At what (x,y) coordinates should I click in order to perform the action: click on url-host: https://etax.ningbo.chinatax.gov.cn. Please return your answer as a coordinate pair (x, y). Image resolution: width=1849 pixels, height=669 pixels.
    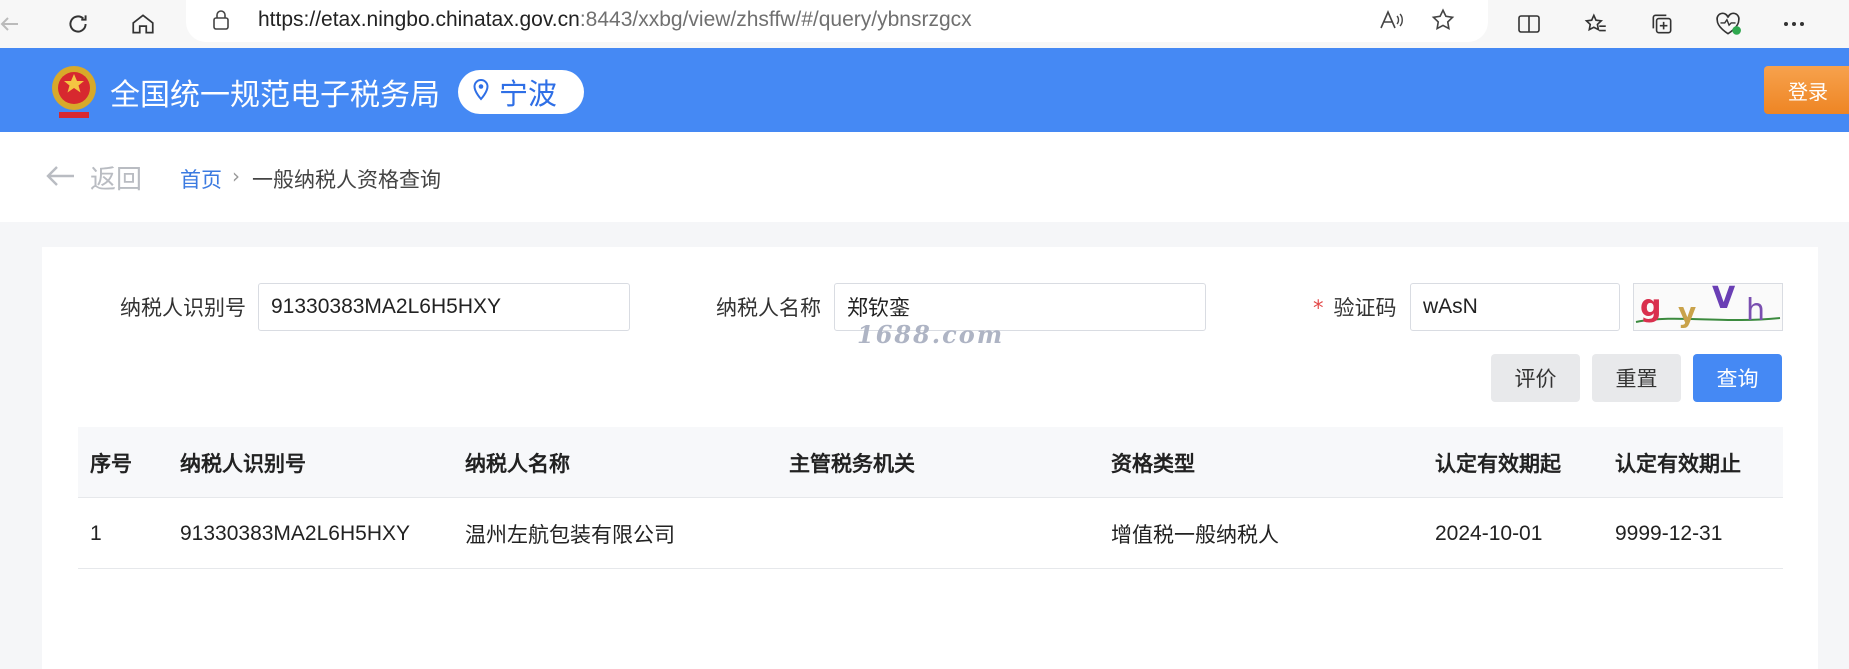
    Looking at the image, I should click on (419, 19).